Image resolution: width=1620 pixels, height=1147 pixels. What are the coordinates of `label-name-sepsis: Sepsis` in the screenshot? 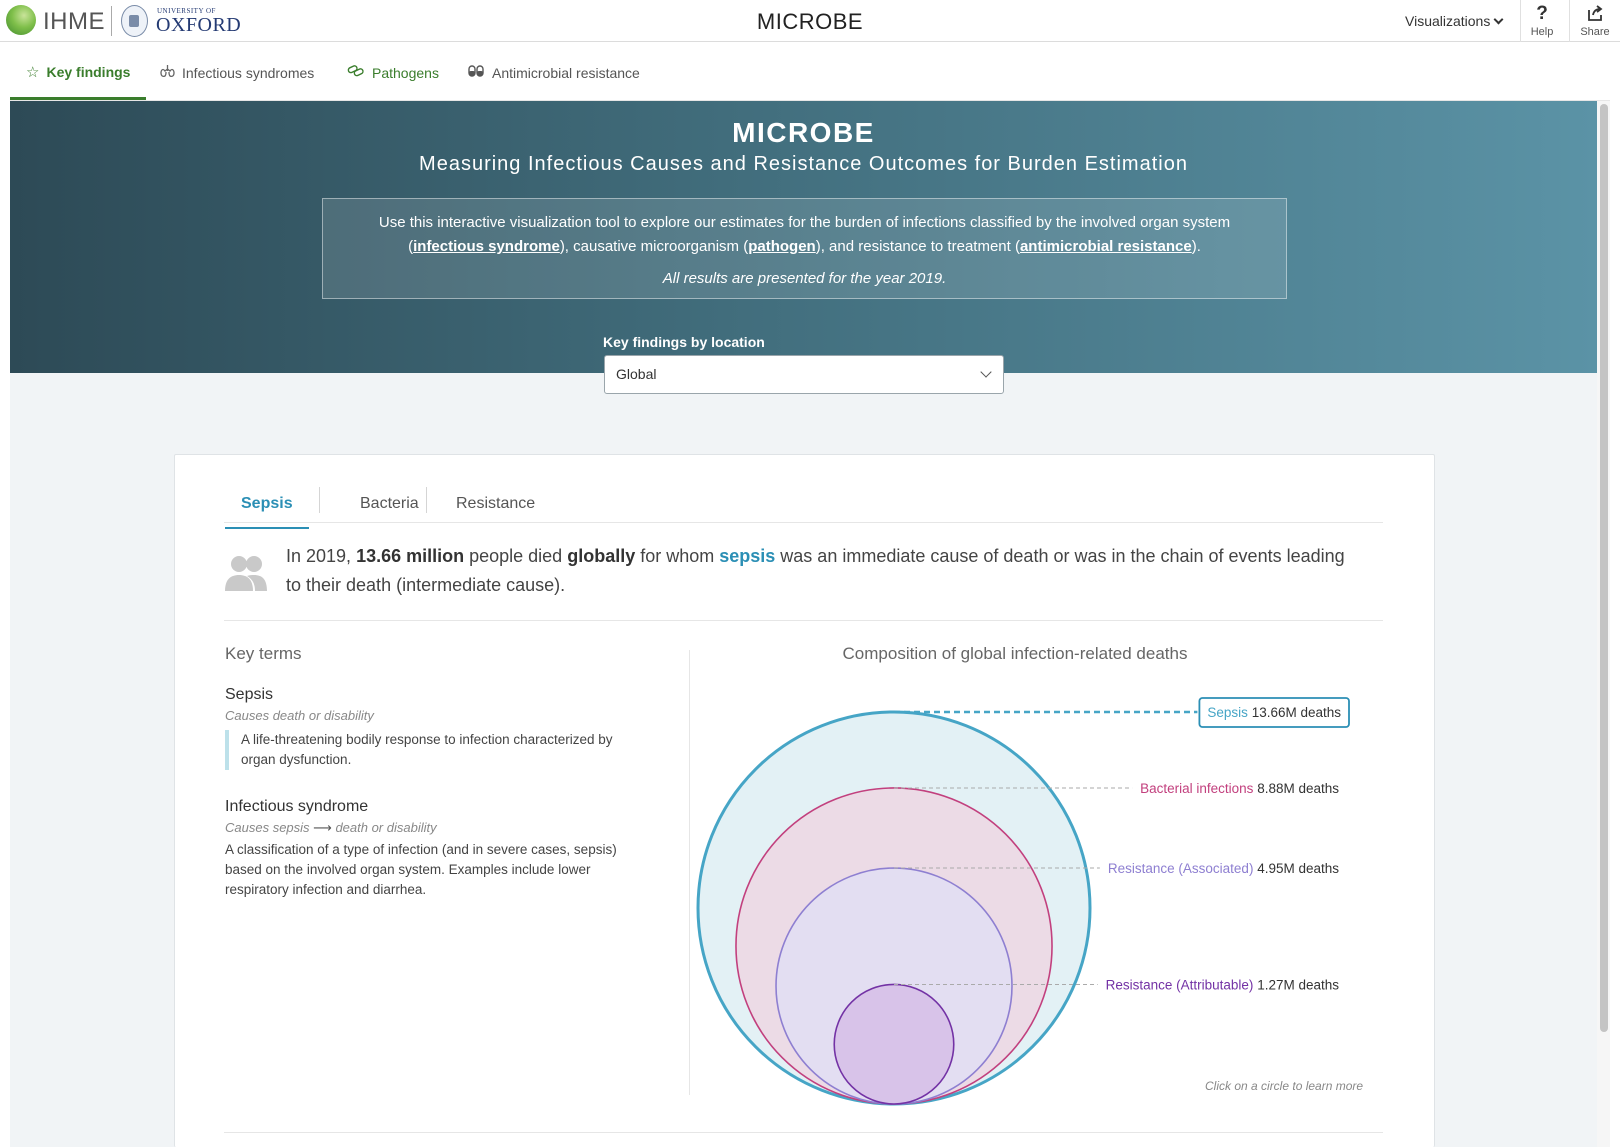 It's located at (1229, 712).